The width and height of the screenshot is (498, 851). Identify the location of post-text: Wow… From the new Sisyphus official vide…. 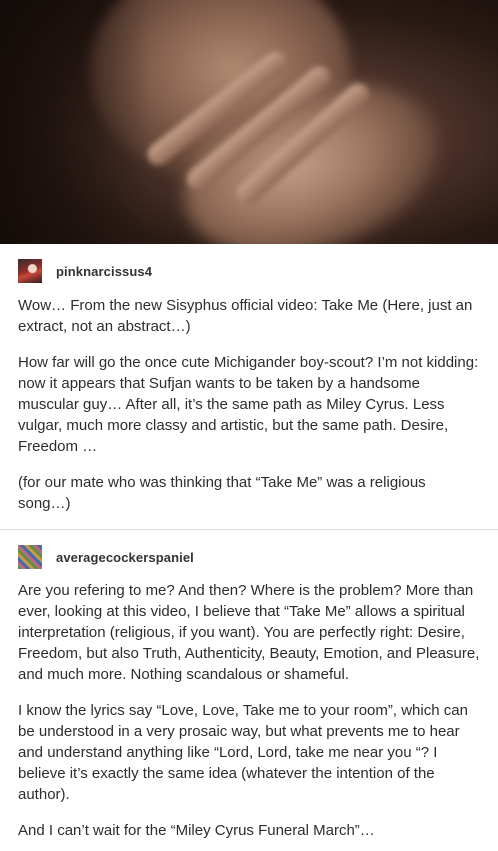
(245, 316).